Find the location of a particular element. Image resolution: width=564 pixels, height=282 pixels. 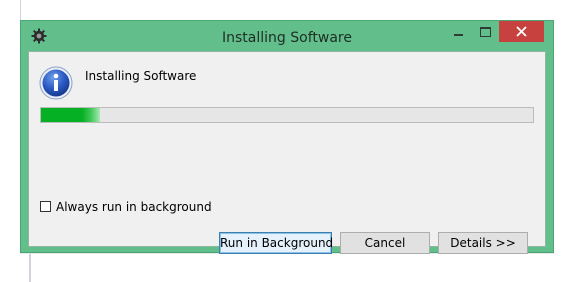

title-bar: Installing Software is located at coordinates (287, 36).